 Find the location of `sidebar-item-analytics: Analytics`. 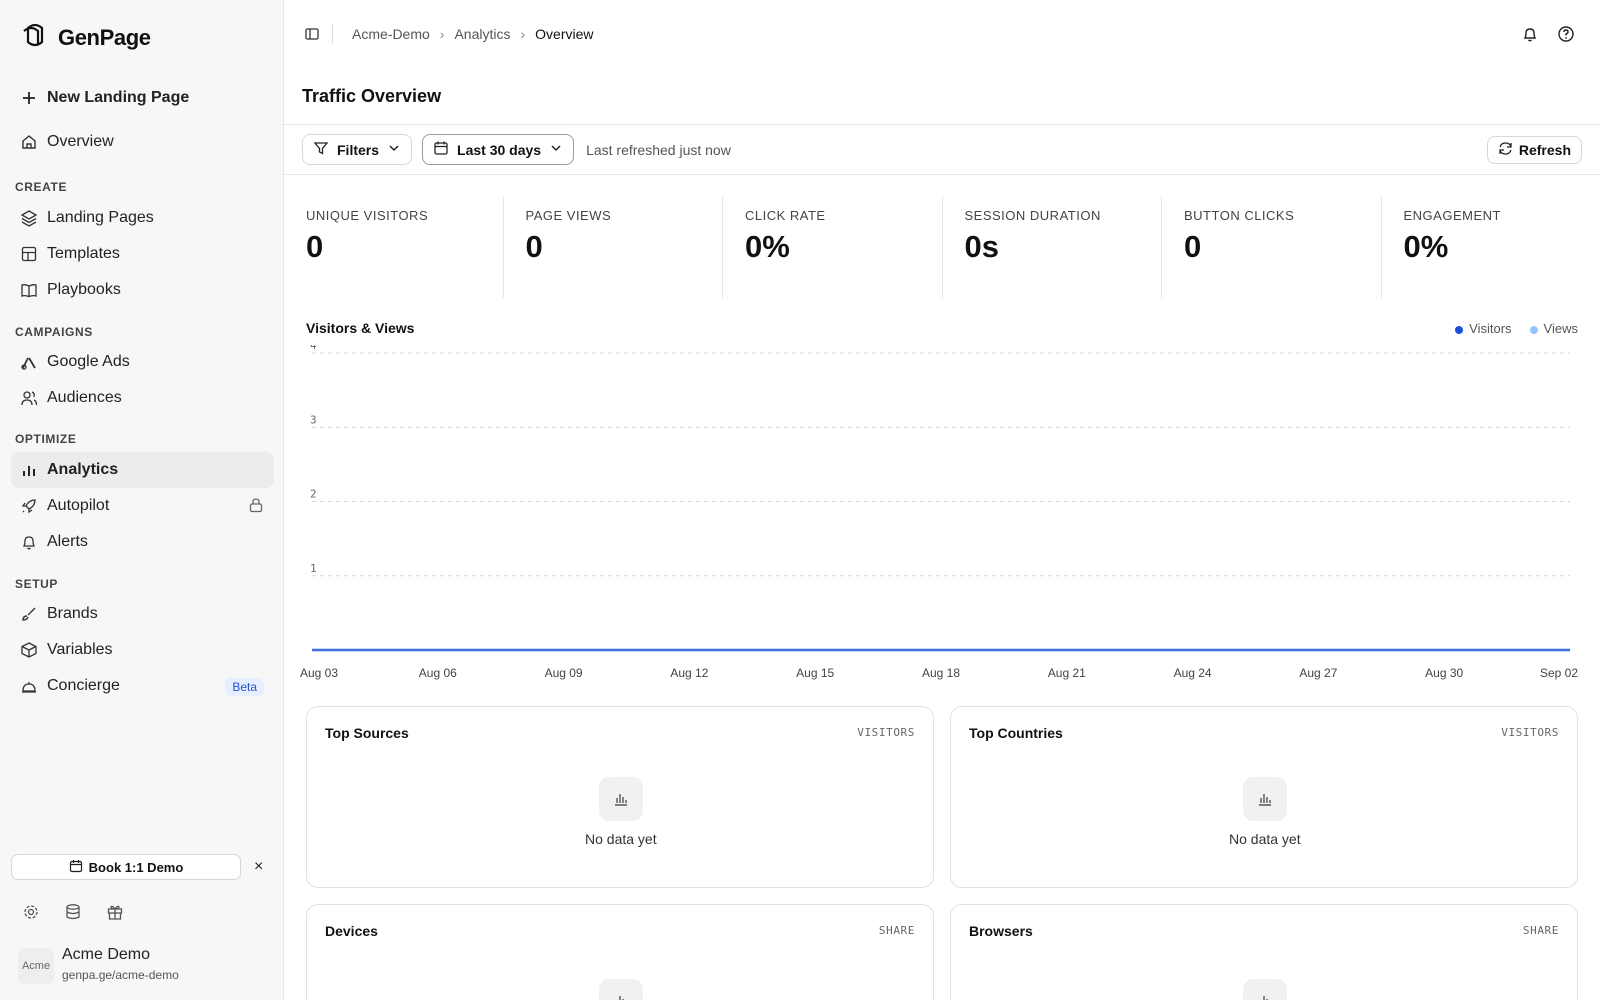

sidebar-item-analytics: Analytics is located at coordinates (142, 470).